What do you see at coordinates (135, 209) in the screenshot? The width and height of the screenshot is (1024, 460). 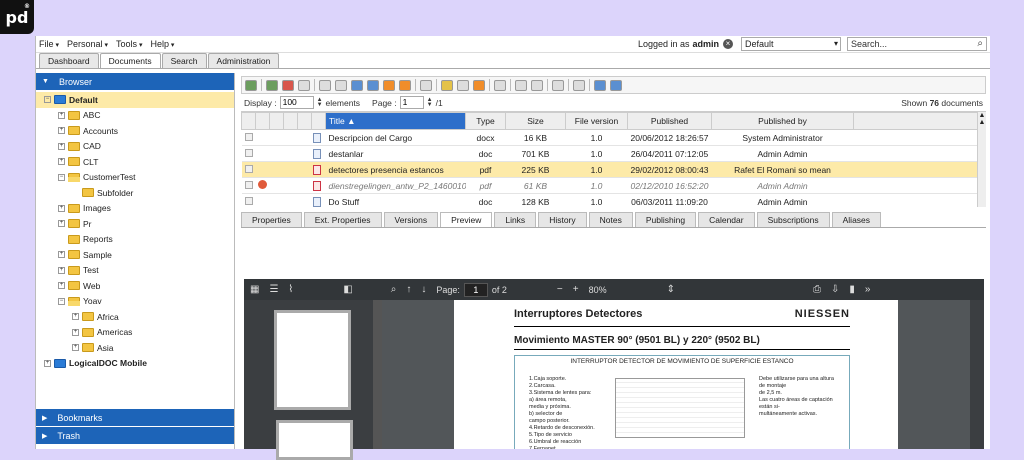 I see `tree-node-images: + Images` at bounding box center [135, 209].